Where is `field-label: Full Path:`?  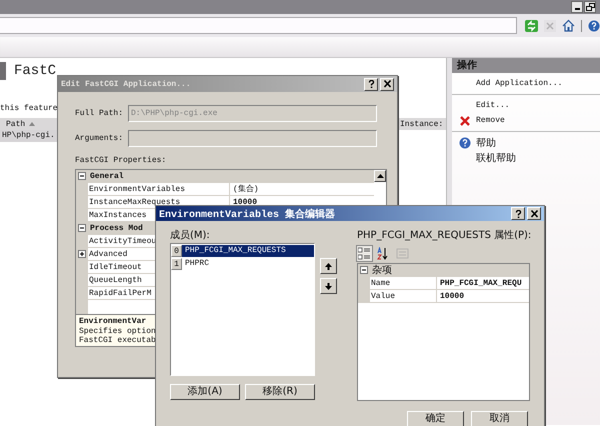
field-label: Full Path: is located at coordinates (99, 113).